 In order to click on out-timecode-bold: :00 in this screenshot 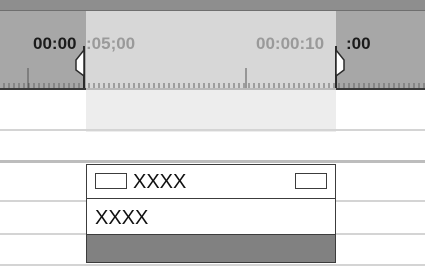, I will do `click(358, 43)`.